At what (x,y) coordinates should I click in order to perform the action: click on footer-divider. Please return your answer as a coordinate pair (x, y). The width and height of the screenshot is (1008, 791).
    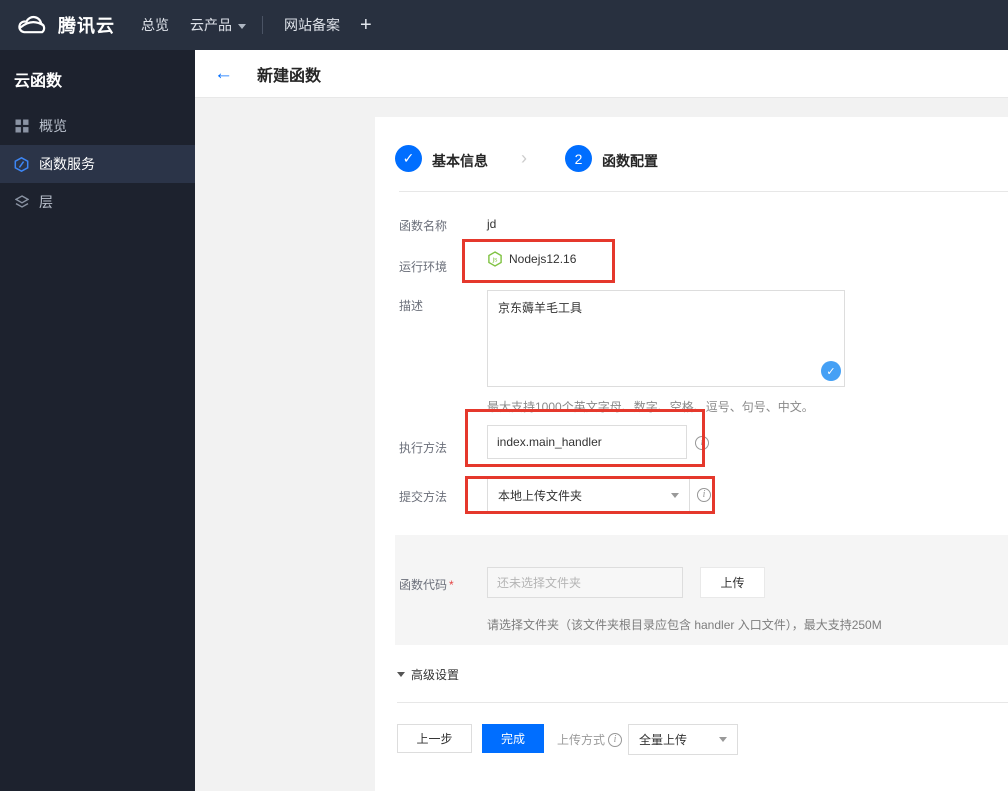
    Looking at the image, I should click on (702, 702).